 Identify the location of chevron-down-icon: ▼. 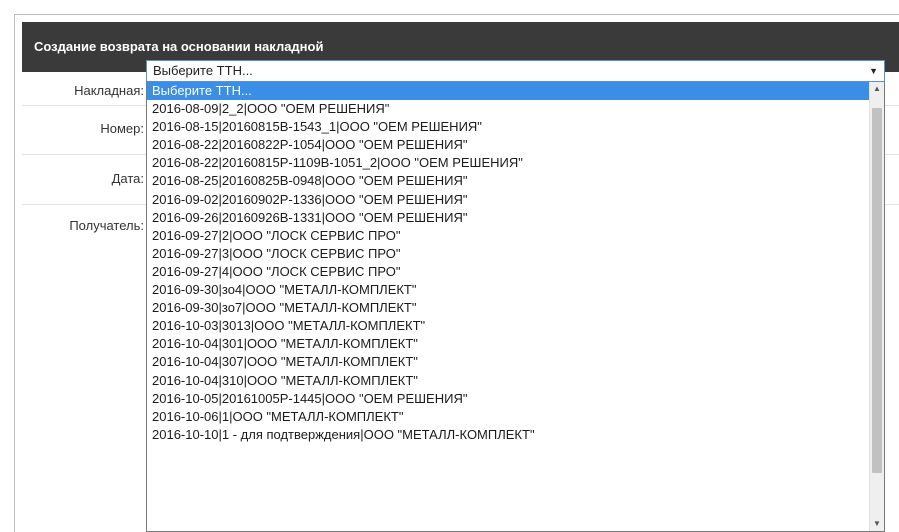
(873, 71).